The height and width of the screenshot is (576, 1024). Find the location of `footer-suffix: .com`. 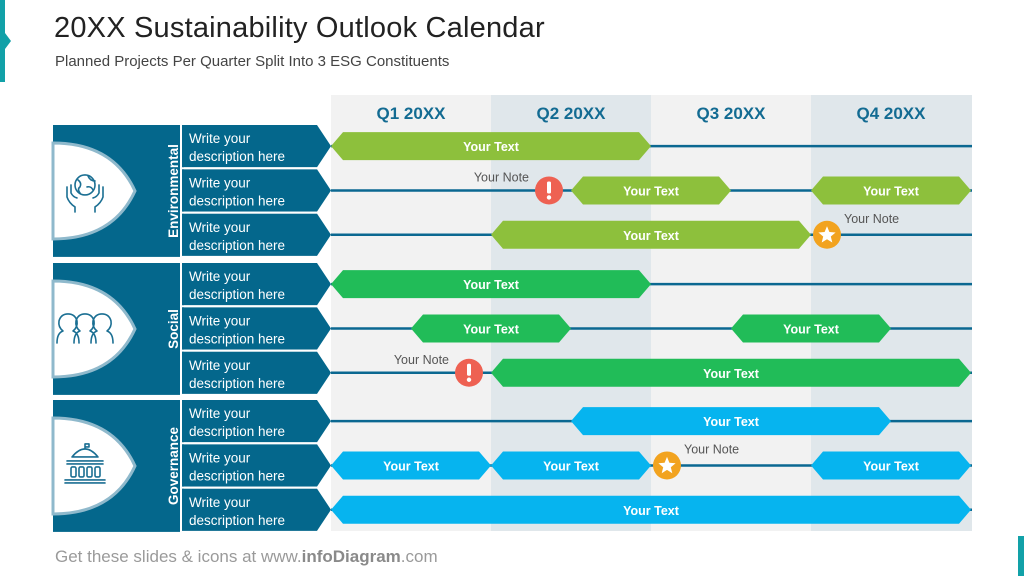

footer-suffix: .com is located at coordinates (419, 556).